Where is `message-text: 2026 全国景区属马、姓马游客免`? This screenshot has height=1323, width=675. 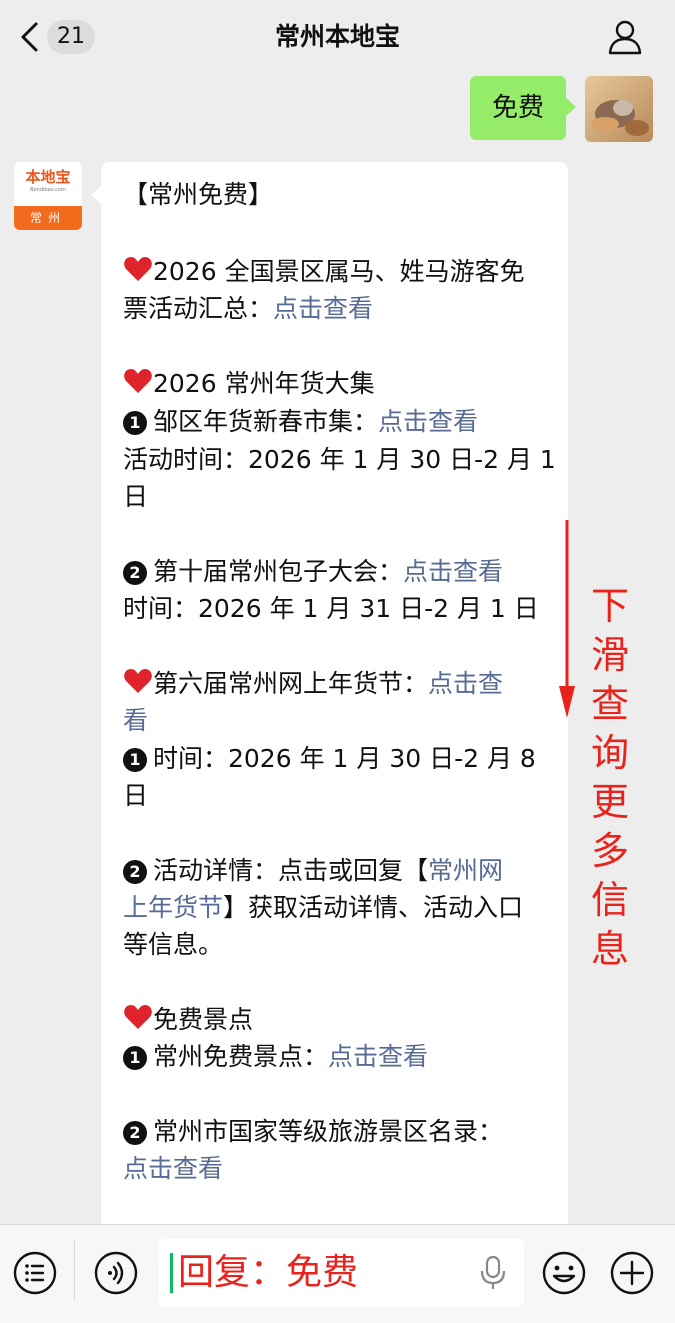 message-text: 2026 全国景区属马、姓马游客免 is located at coordinates (339, 271).